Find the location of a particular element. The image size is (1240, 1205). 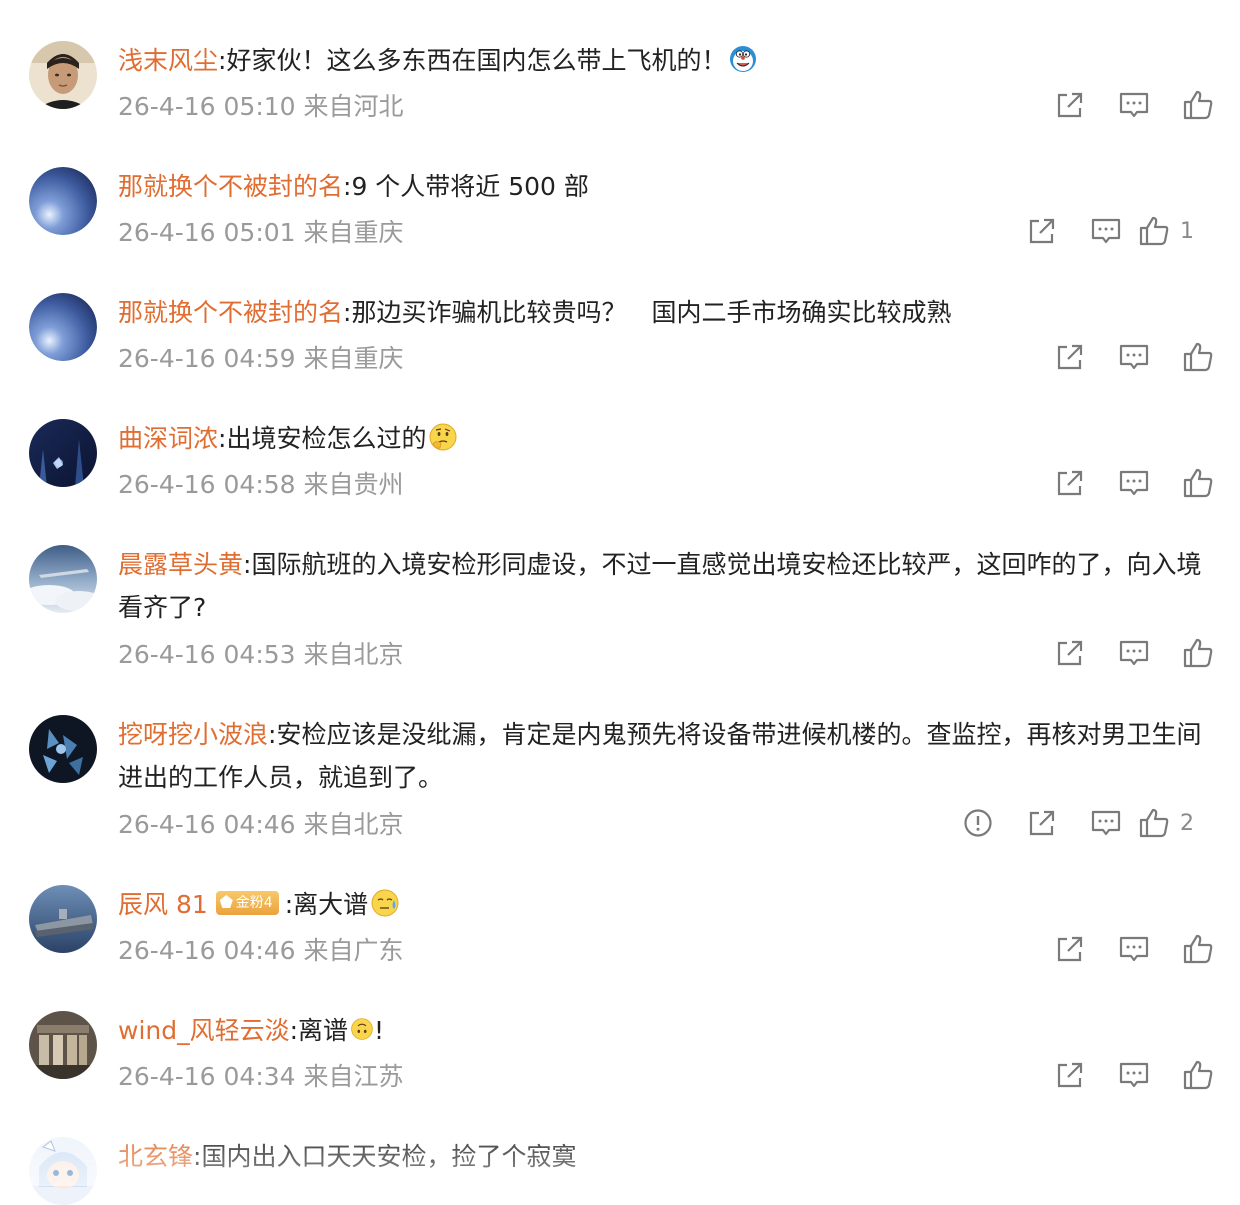

comment-text: :国内出入口天天安检，捡了个寂寞 is located at coordinates (385, 1156).